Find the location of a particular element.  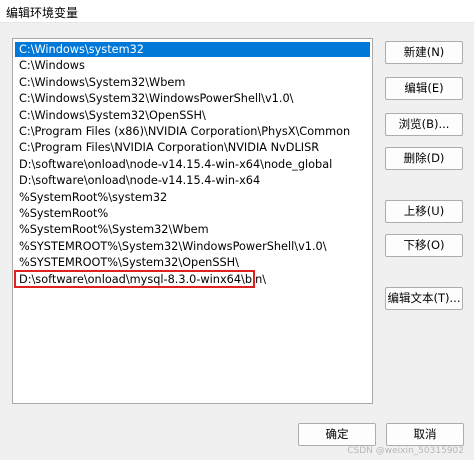

window-title: 编辑环境变量 is located at coordinates (42, 13).